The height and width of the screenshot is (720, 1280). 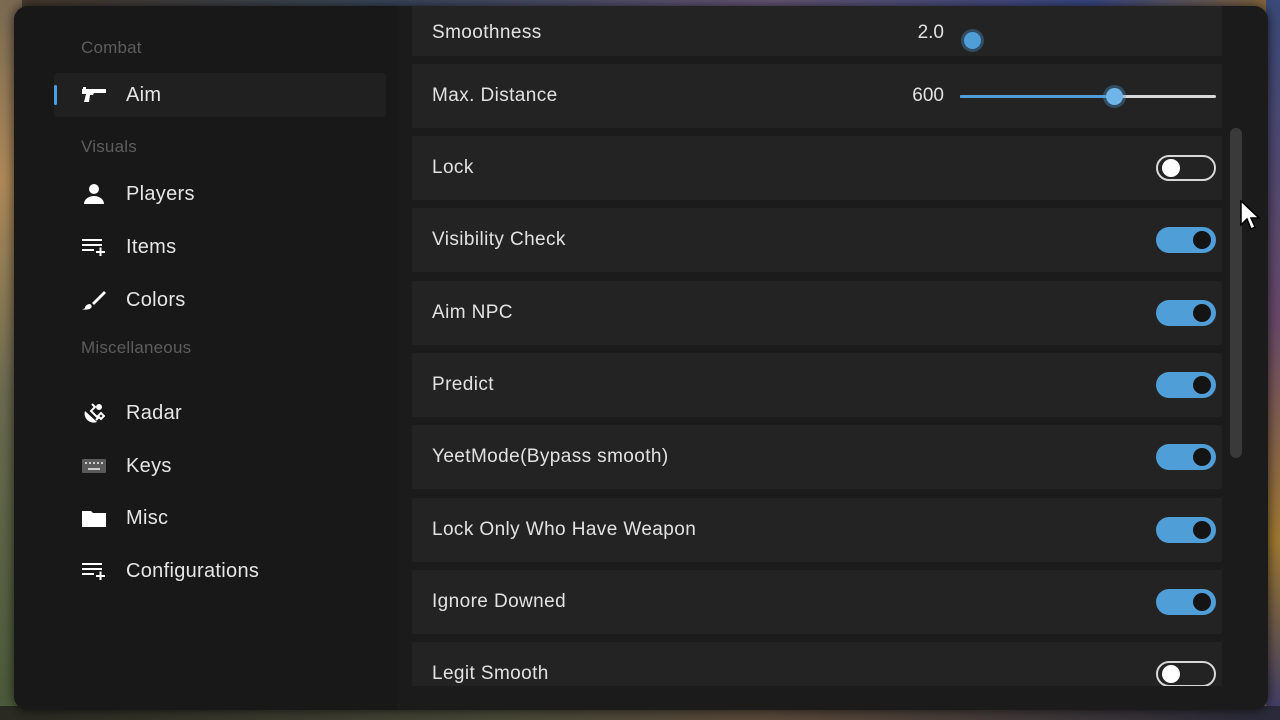 What do you see at coordinates (1236, 293) in the screenshot?
I see `scrollbar-thumb` at bounding box center [1236, 293].